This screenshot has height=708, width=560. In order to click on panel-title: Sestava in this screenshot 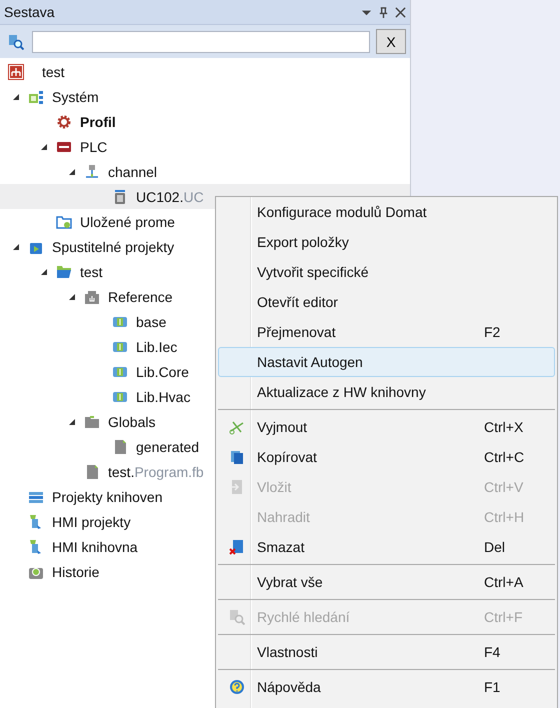, I will do `click(30, 12)`.